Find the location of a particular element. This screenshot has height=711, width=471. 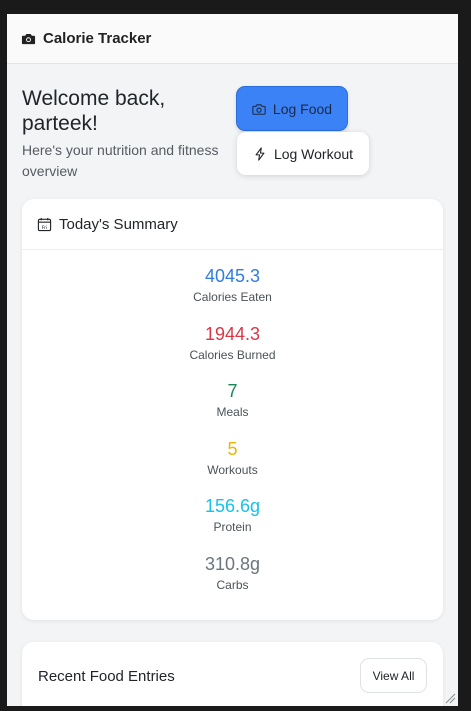

summary-title: Today's Summary is located at coordinates (118, 224).